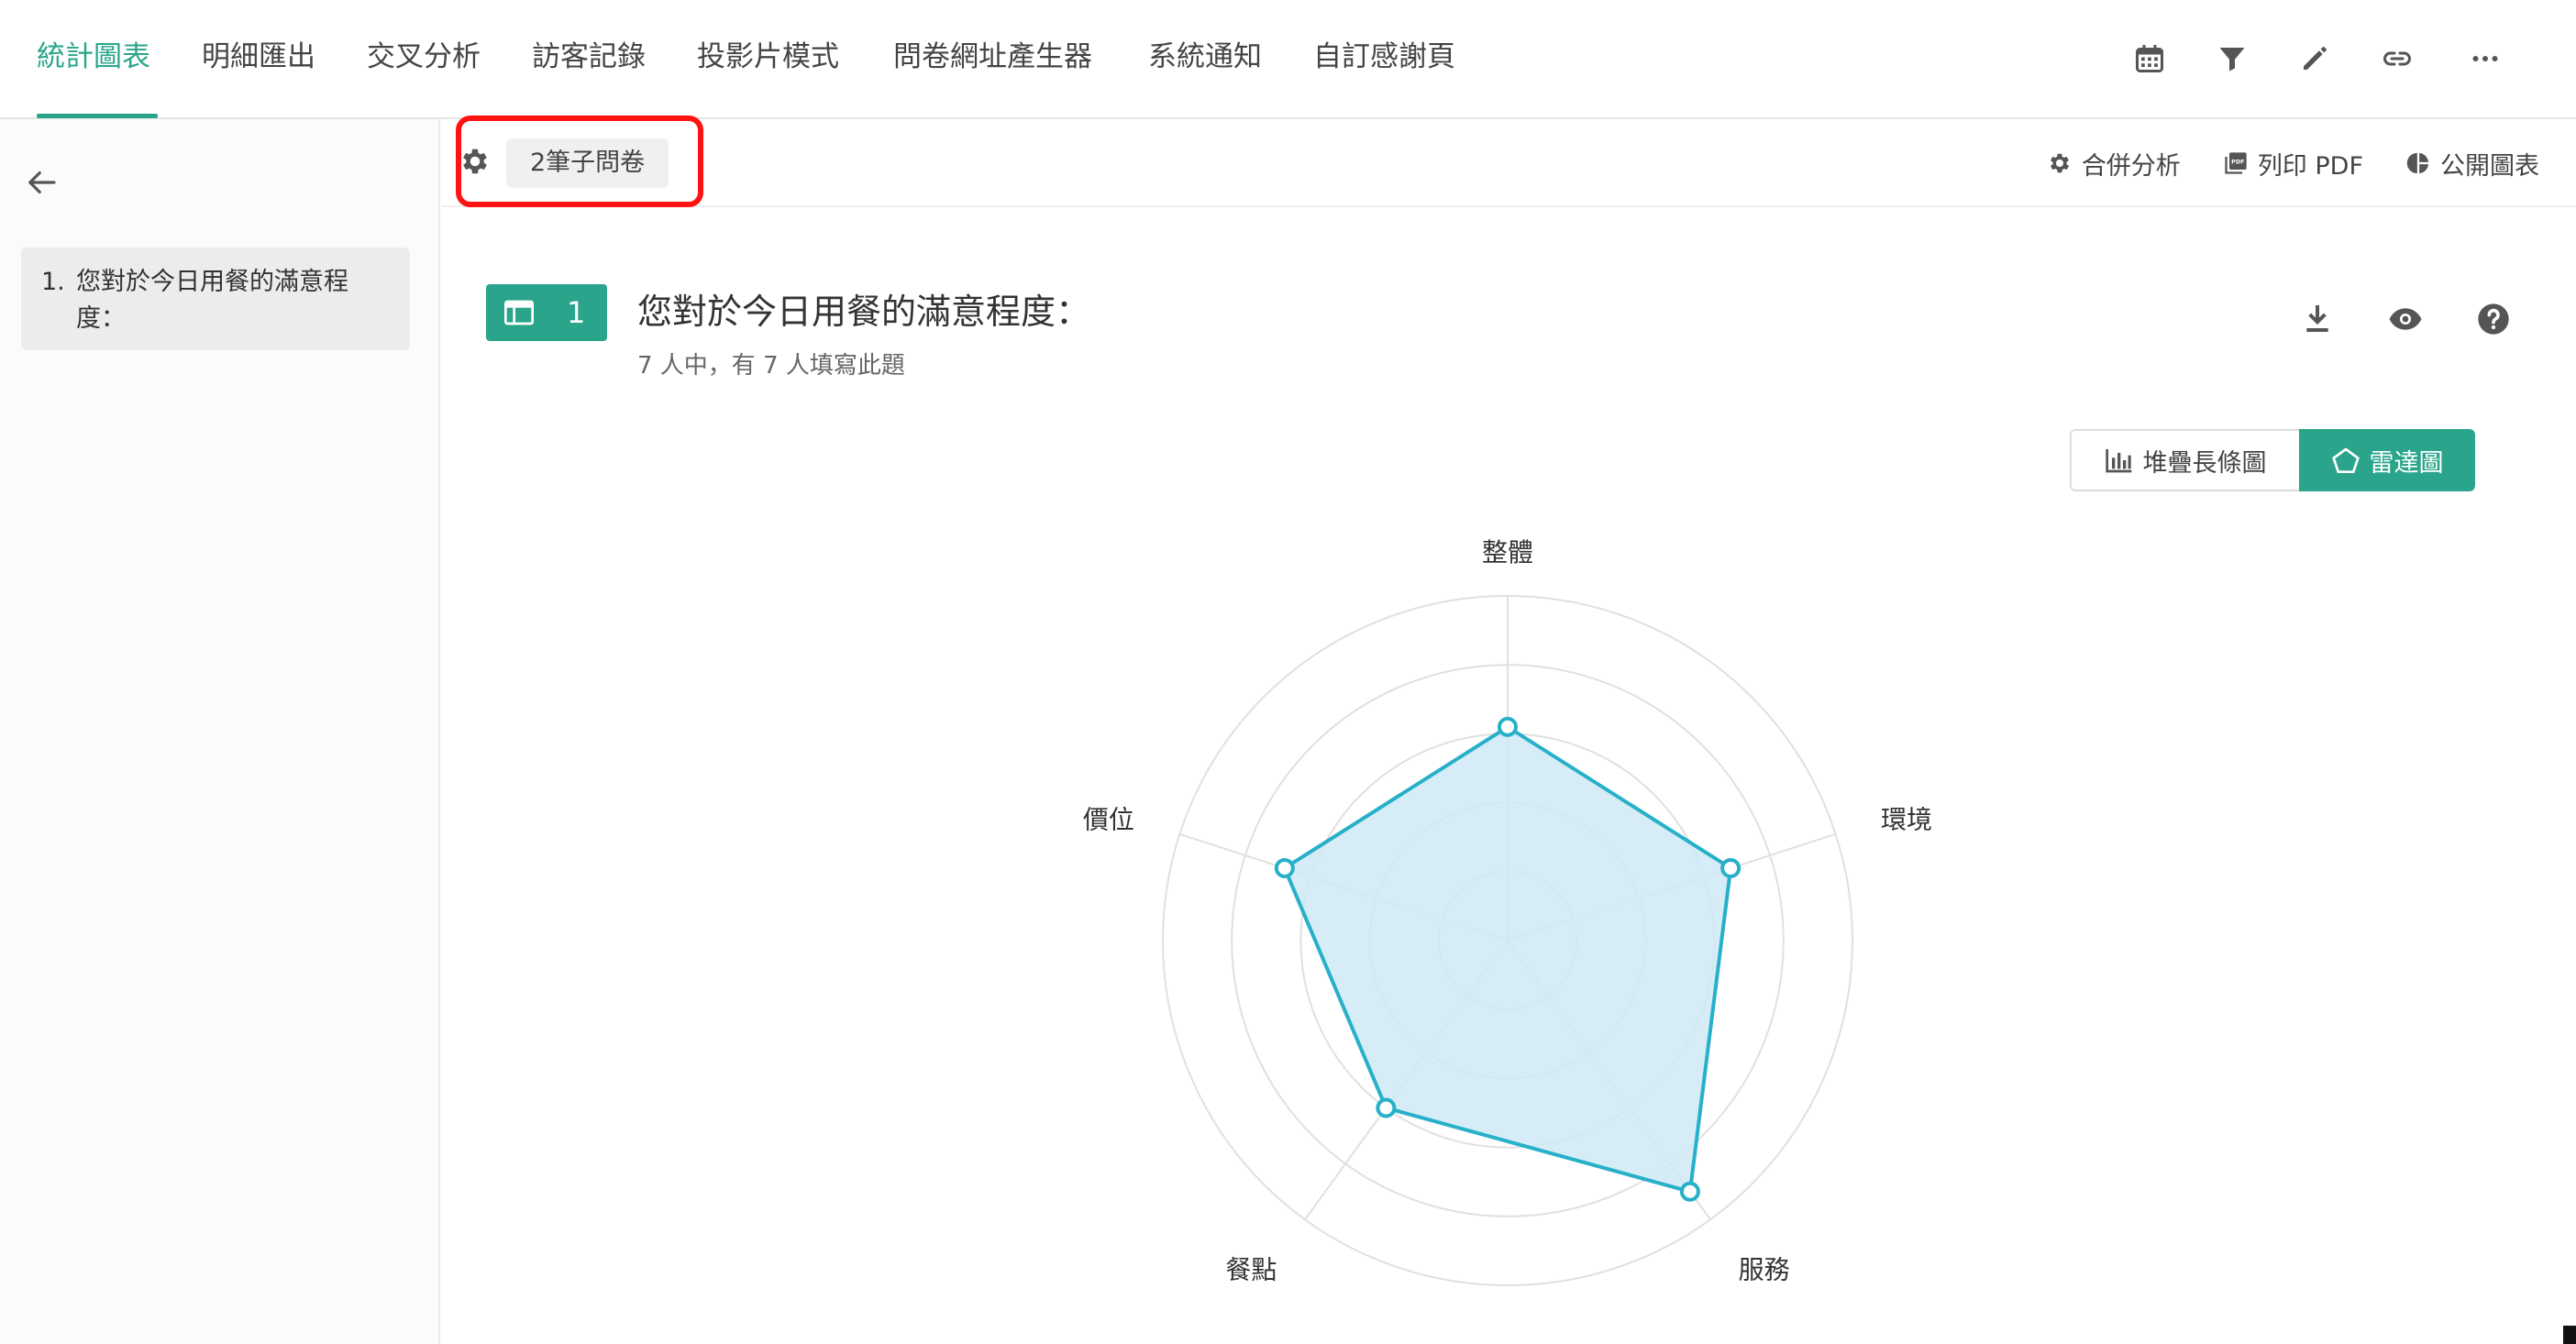 The height and width of the screenshot is (1344, 2576). I want to click on svg-text: PDF, so click(2237, 162).